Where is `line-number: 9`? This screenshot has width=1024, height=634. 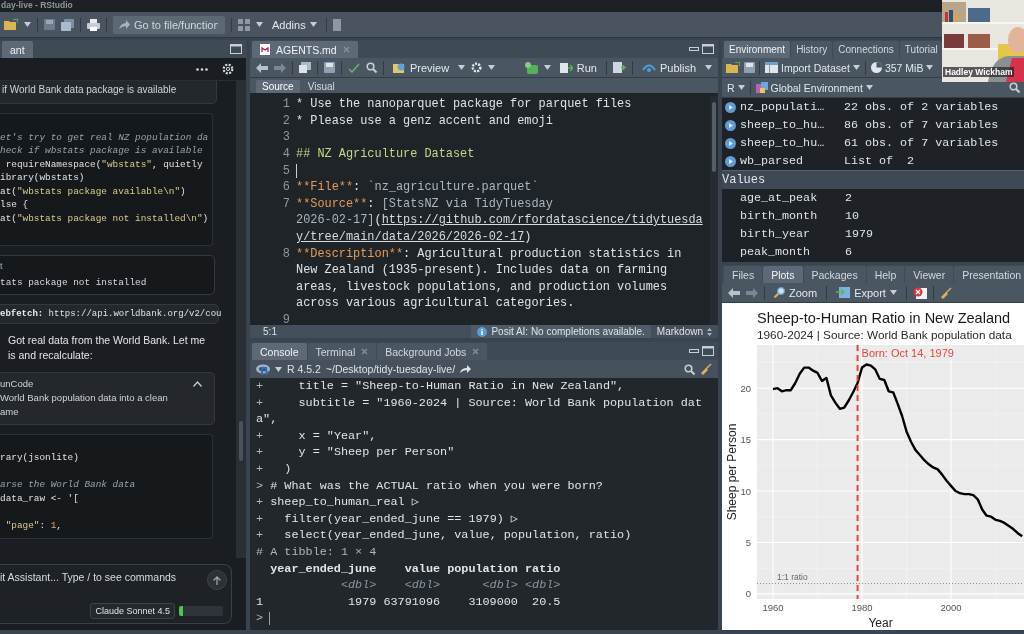
line-number: 9 is located at coordinates (286, 319).